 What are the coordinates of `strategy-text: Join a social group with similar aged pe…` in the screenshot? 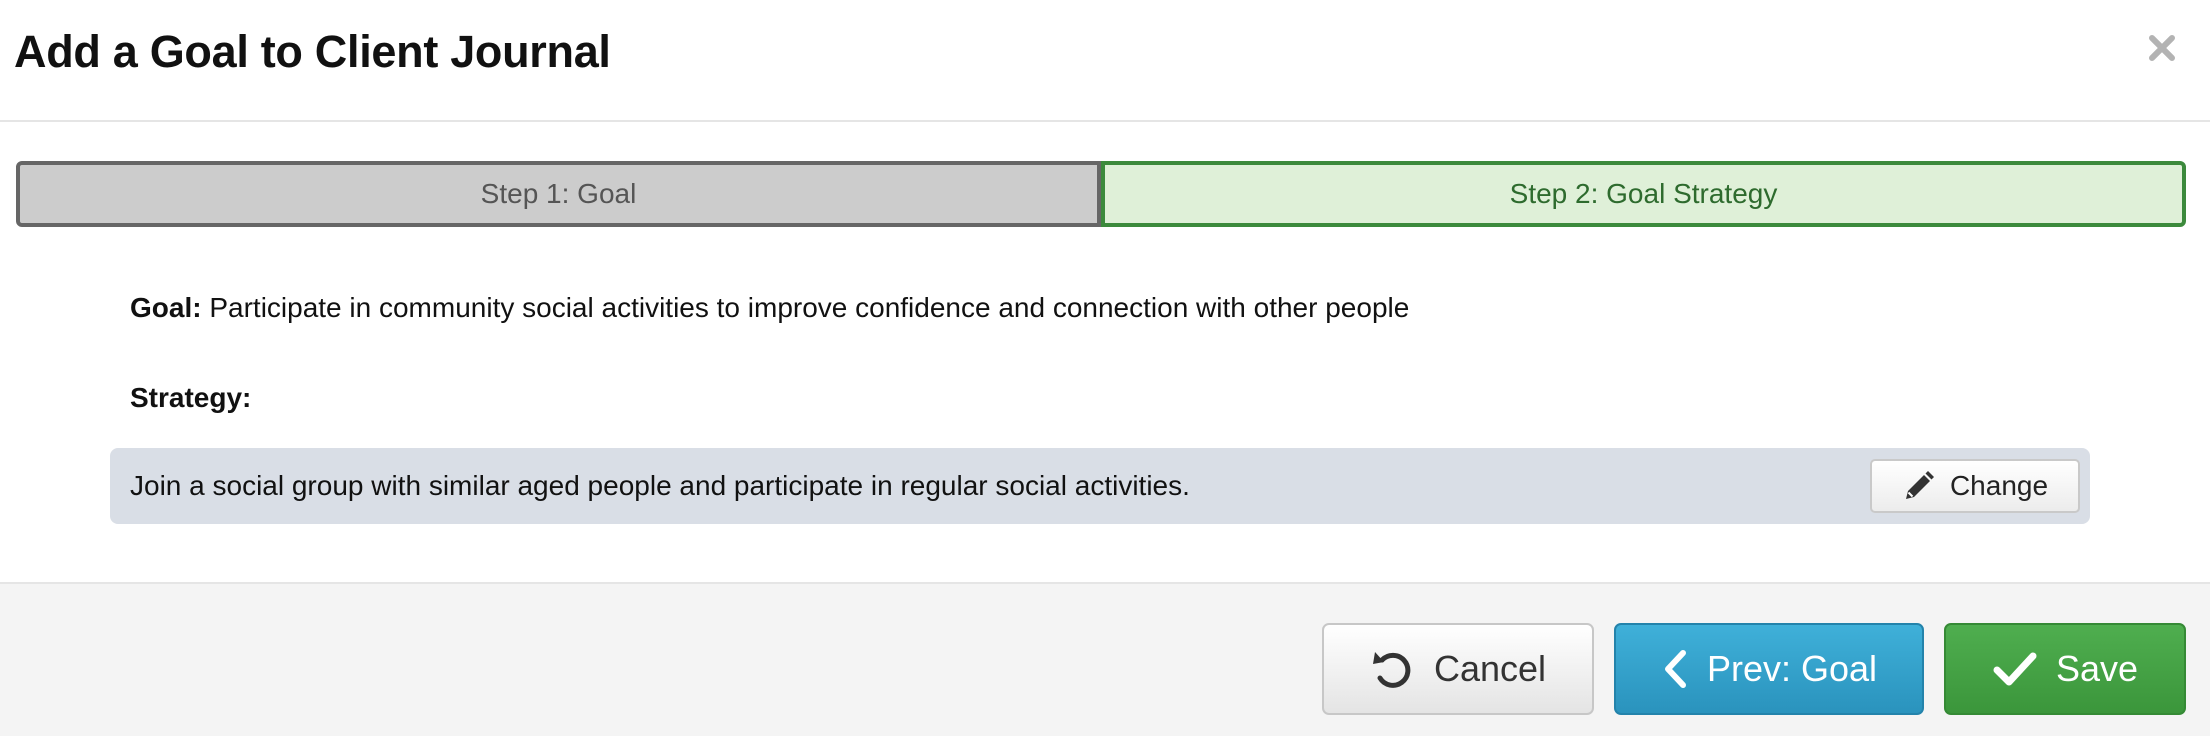 It's located at (660, 485).